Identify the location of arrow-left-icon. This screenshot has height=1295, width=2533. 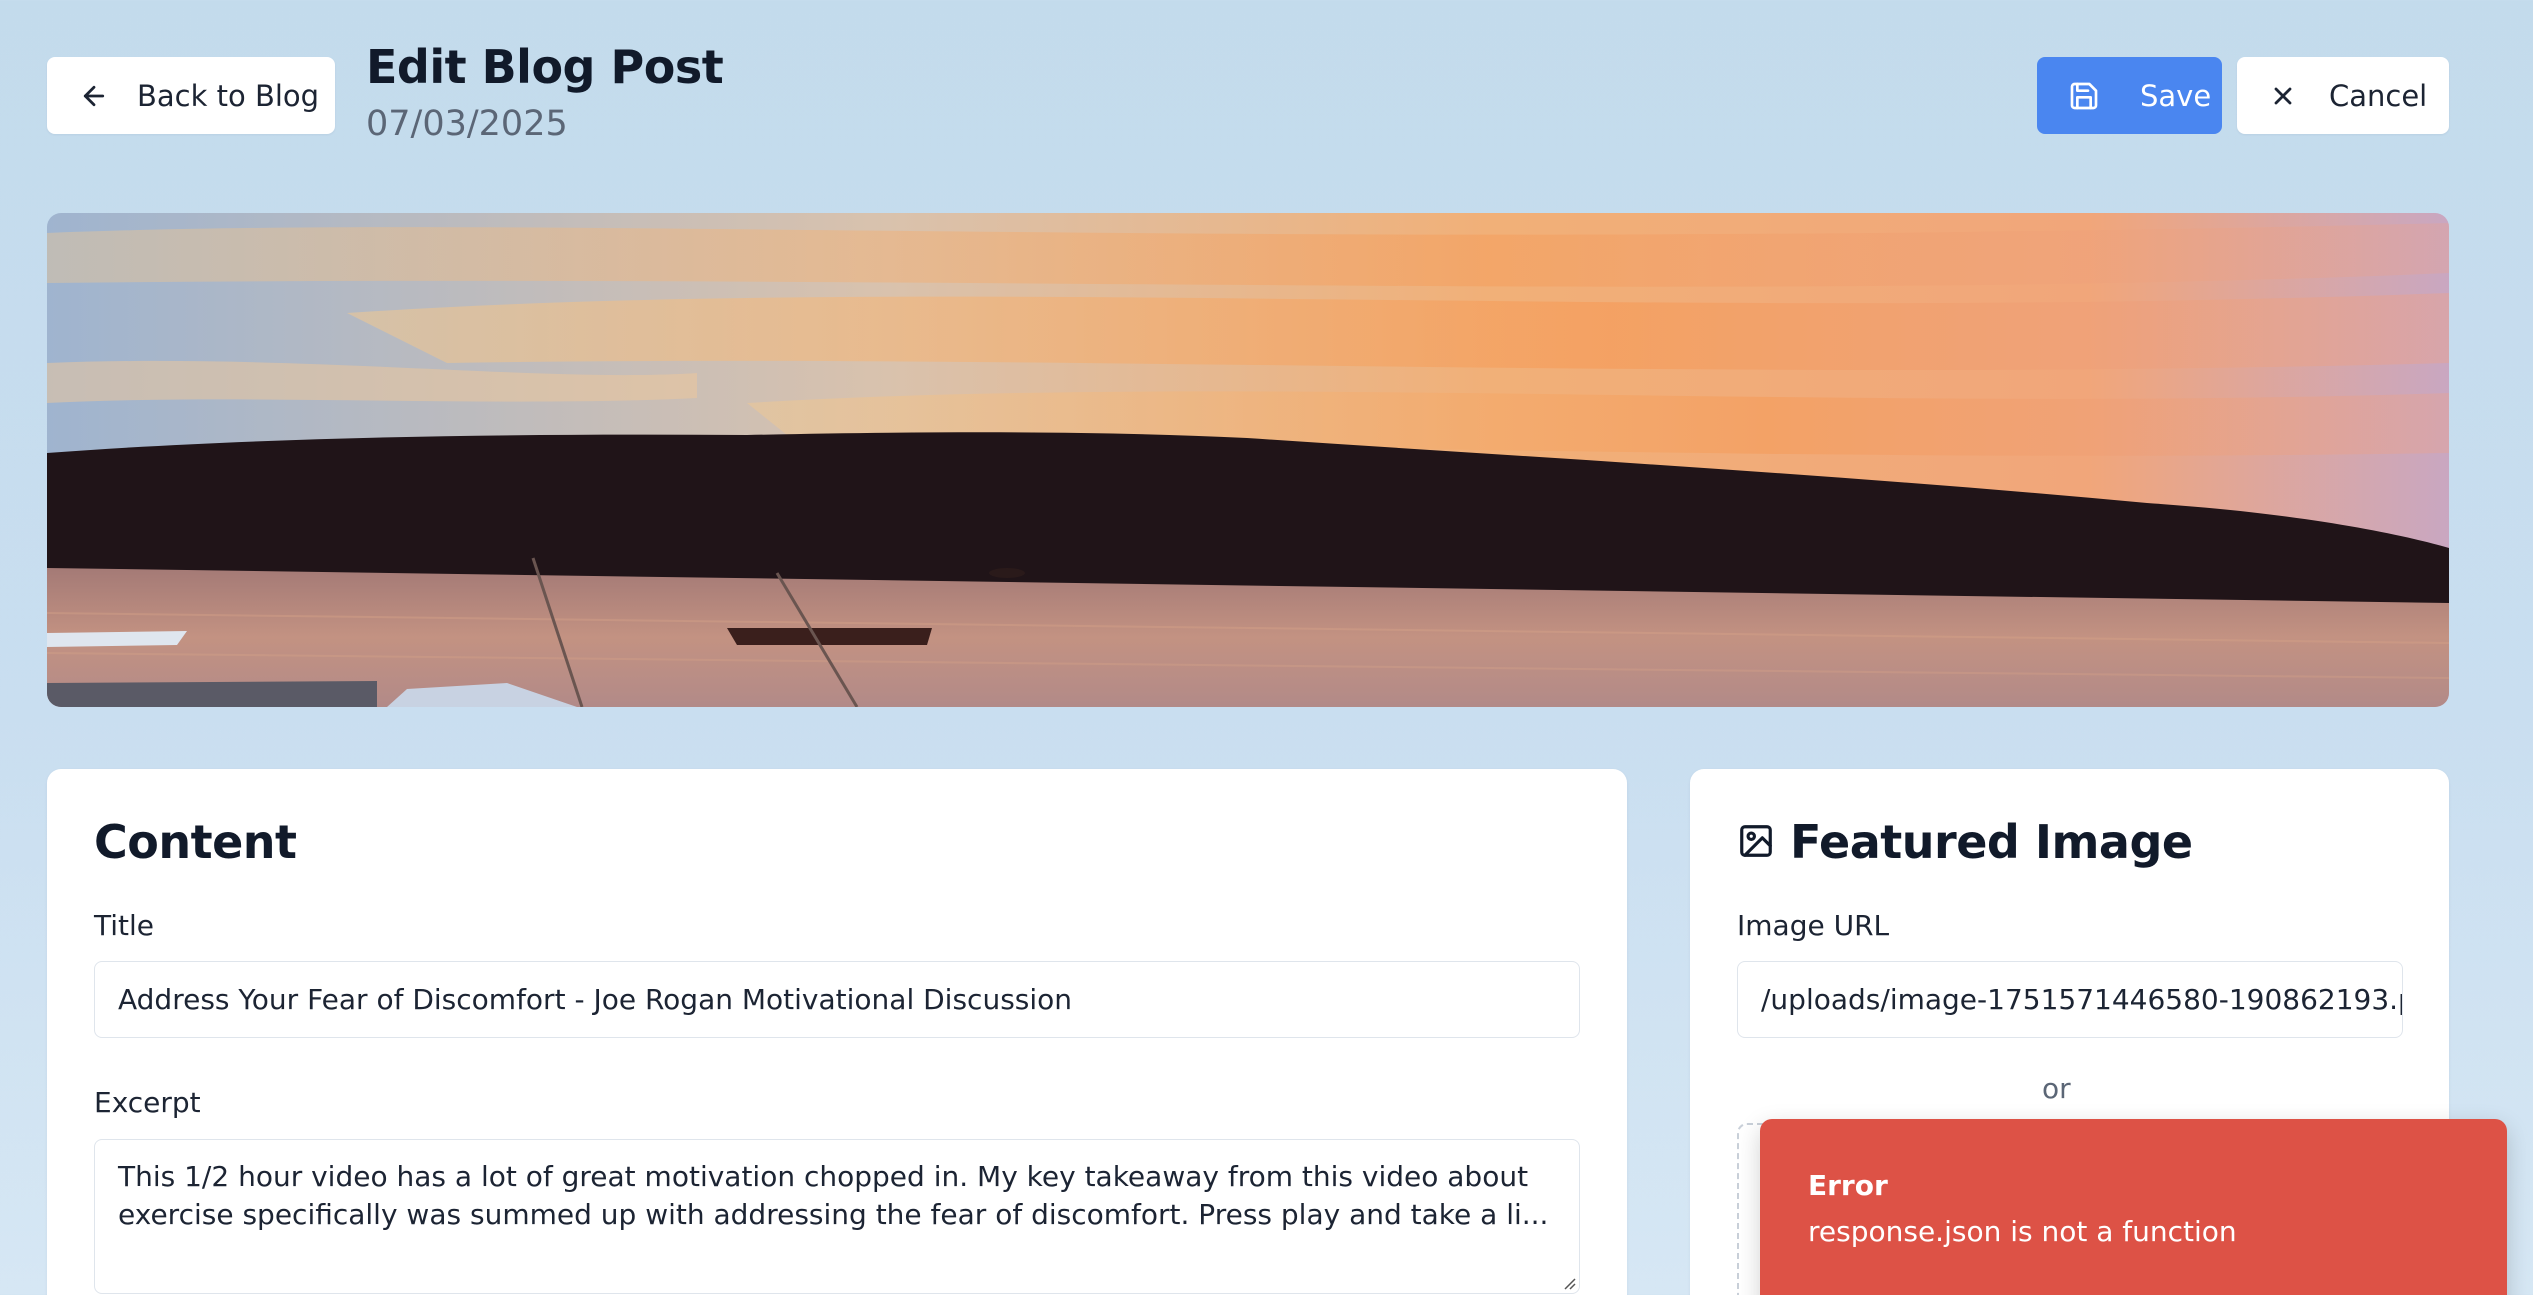
(94, 96).